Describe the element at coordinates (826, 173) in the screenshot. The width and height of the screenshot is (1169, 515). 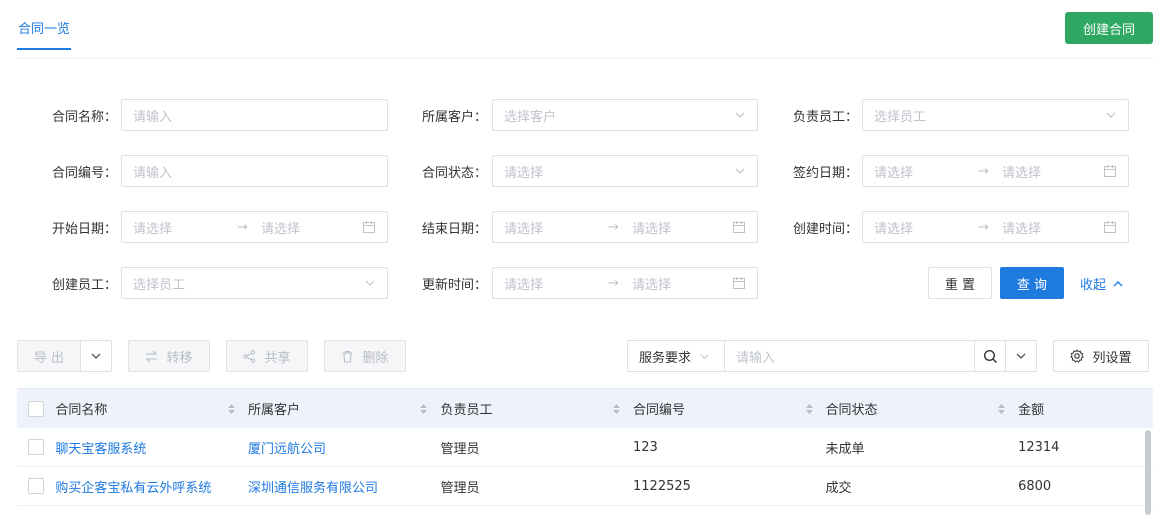
I see `sign-date-label: 签约日期：` at that location.